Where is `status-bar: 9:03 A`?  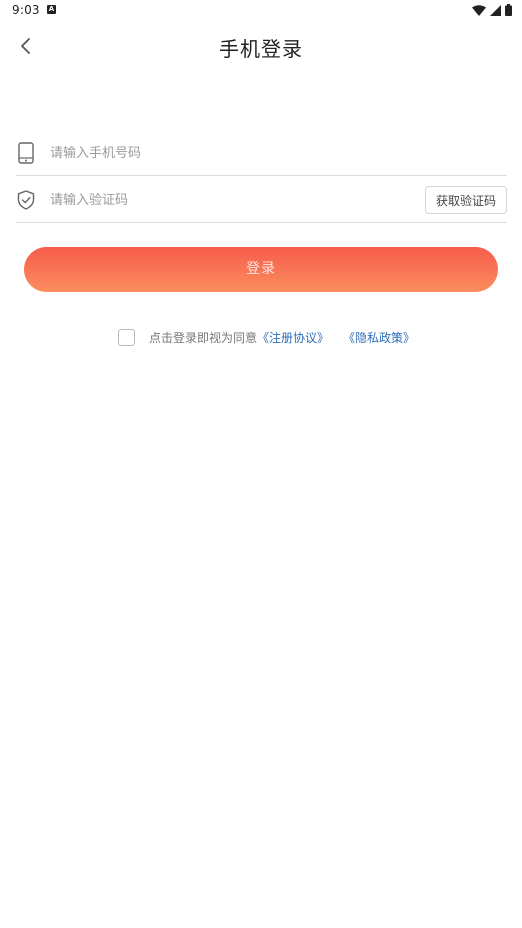 status-bar: 9:03 A is located at coordinates (261, 11).